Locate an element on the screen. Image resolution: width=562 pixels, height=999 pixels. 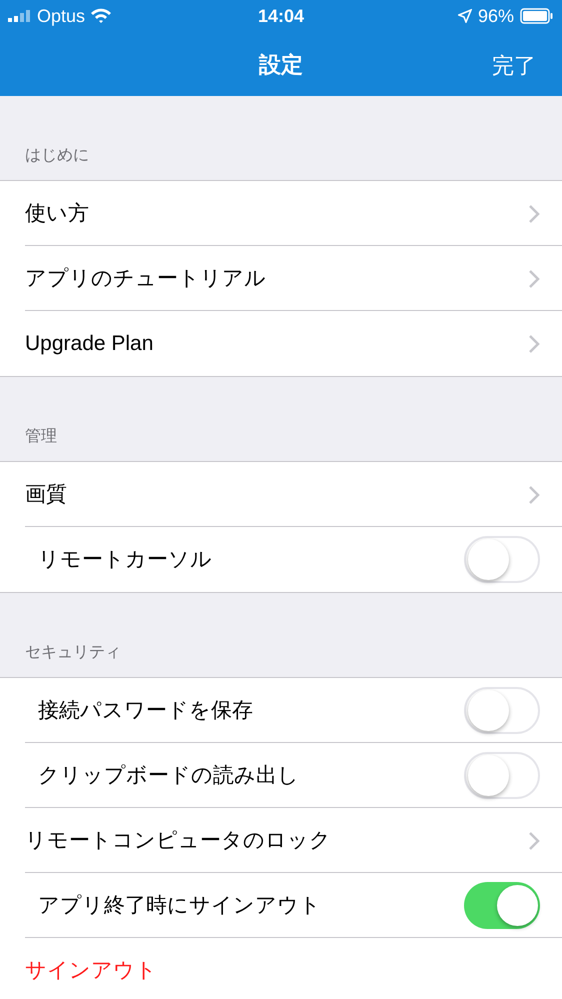
battery-percent: 96% is located at coordinates (496, 16).